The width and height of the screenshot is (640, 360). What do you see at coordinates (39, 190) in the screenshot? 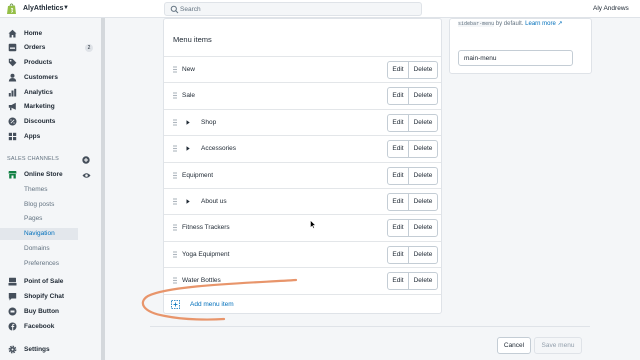
I see `sidebar-sub-themes: Themes` at bounding box center [39, 190].